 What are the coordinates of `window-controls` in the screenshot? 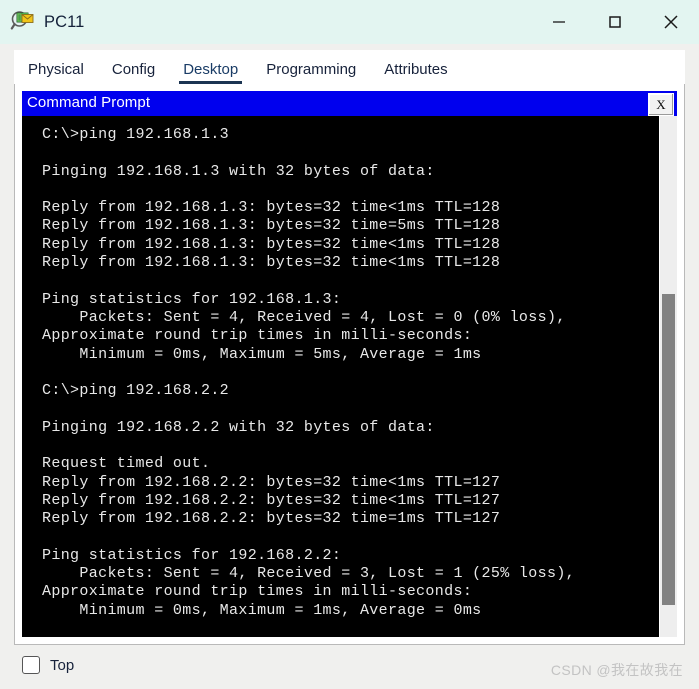 It's located at (615, 22).